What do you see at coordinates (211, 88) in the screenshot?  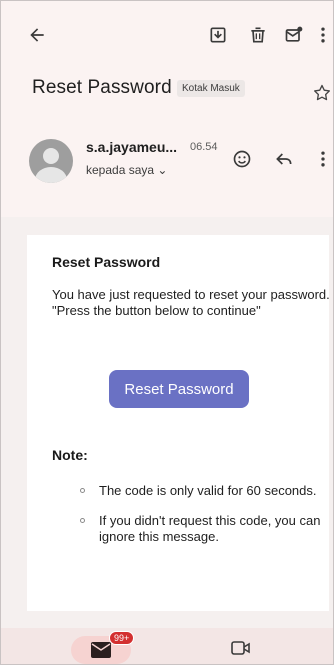 I see `inbox-label-chip: Kotak Masuk` at bounding box center [211, 88].